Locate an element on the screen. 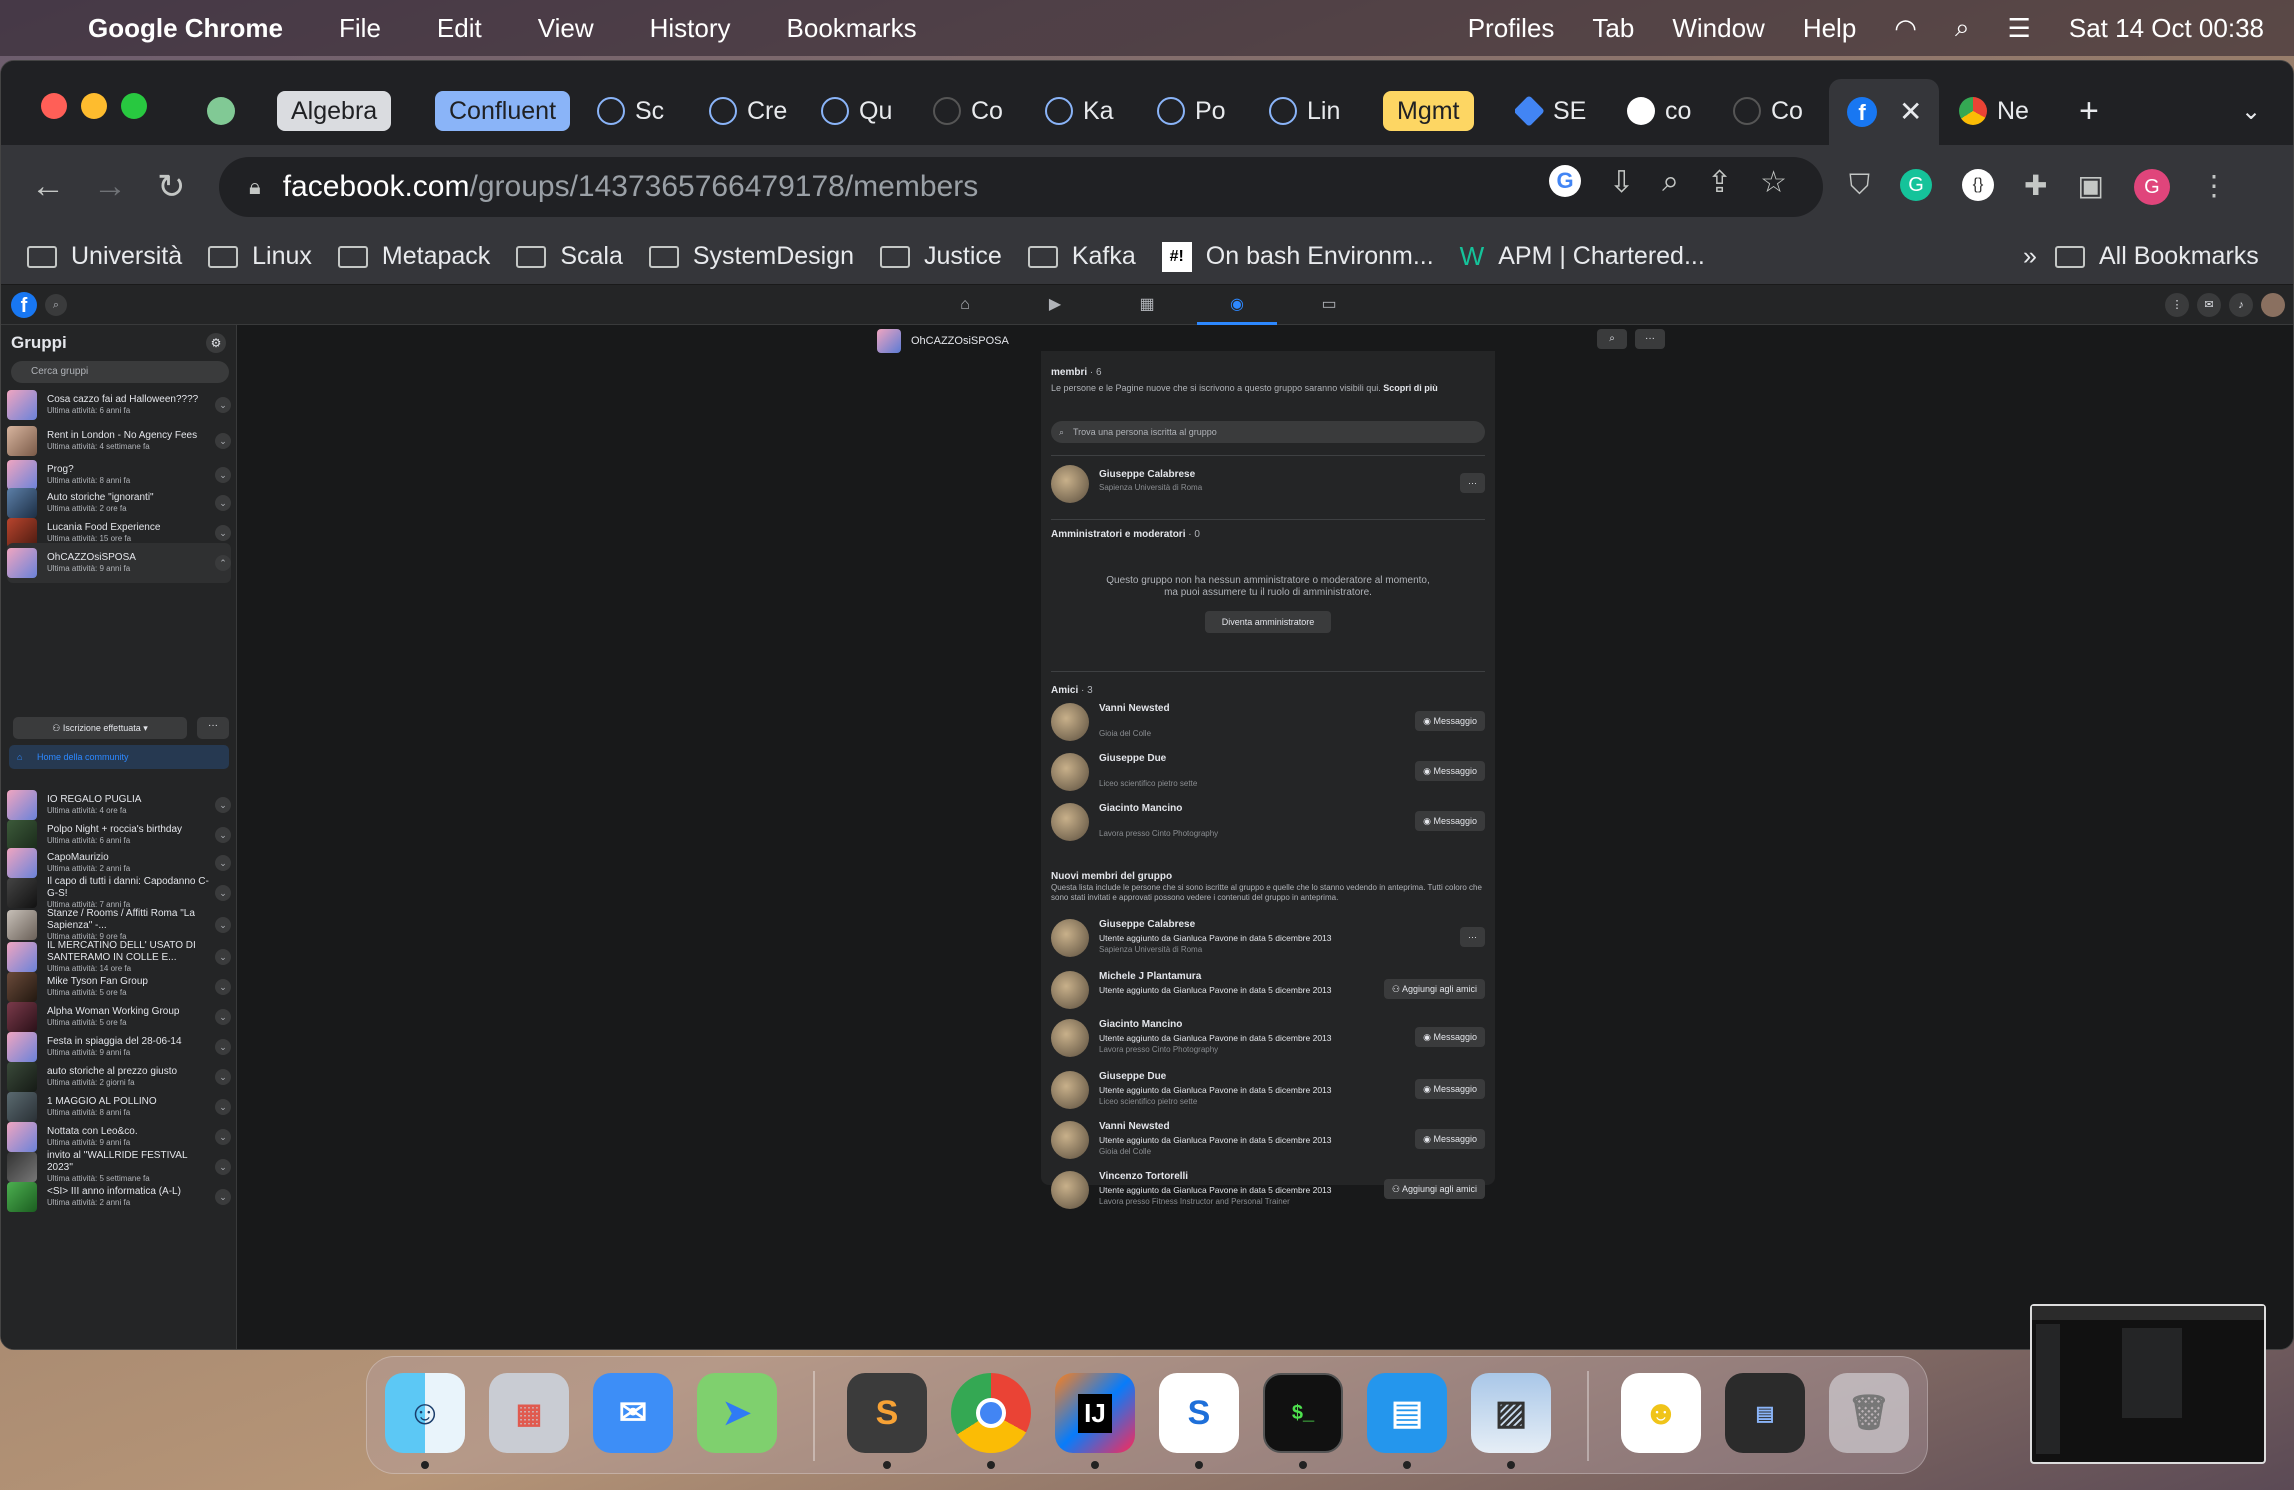  mail-icon: ✉ is located at coordinates (633, 1413).